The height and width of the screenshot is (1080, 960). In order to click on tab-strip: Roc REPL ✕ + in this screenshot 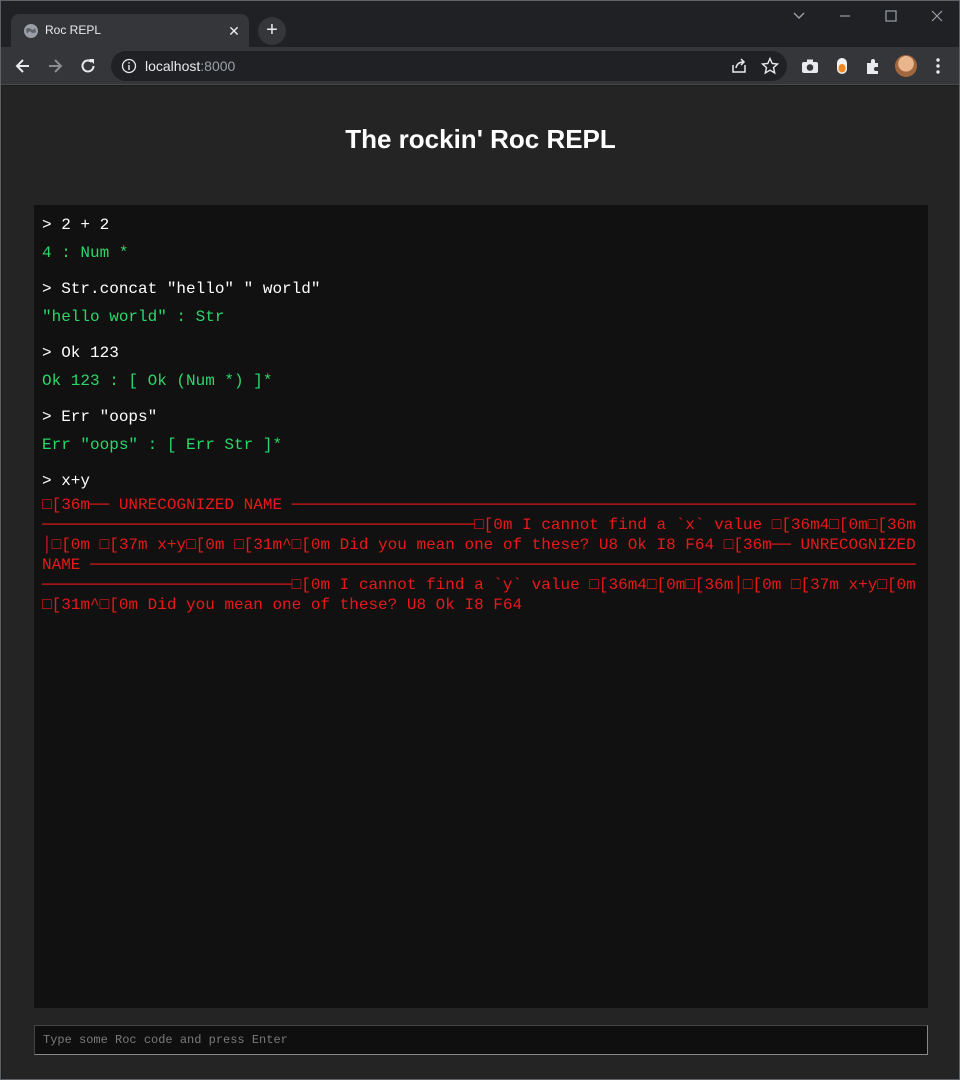, I will do `click(480, 24)`.